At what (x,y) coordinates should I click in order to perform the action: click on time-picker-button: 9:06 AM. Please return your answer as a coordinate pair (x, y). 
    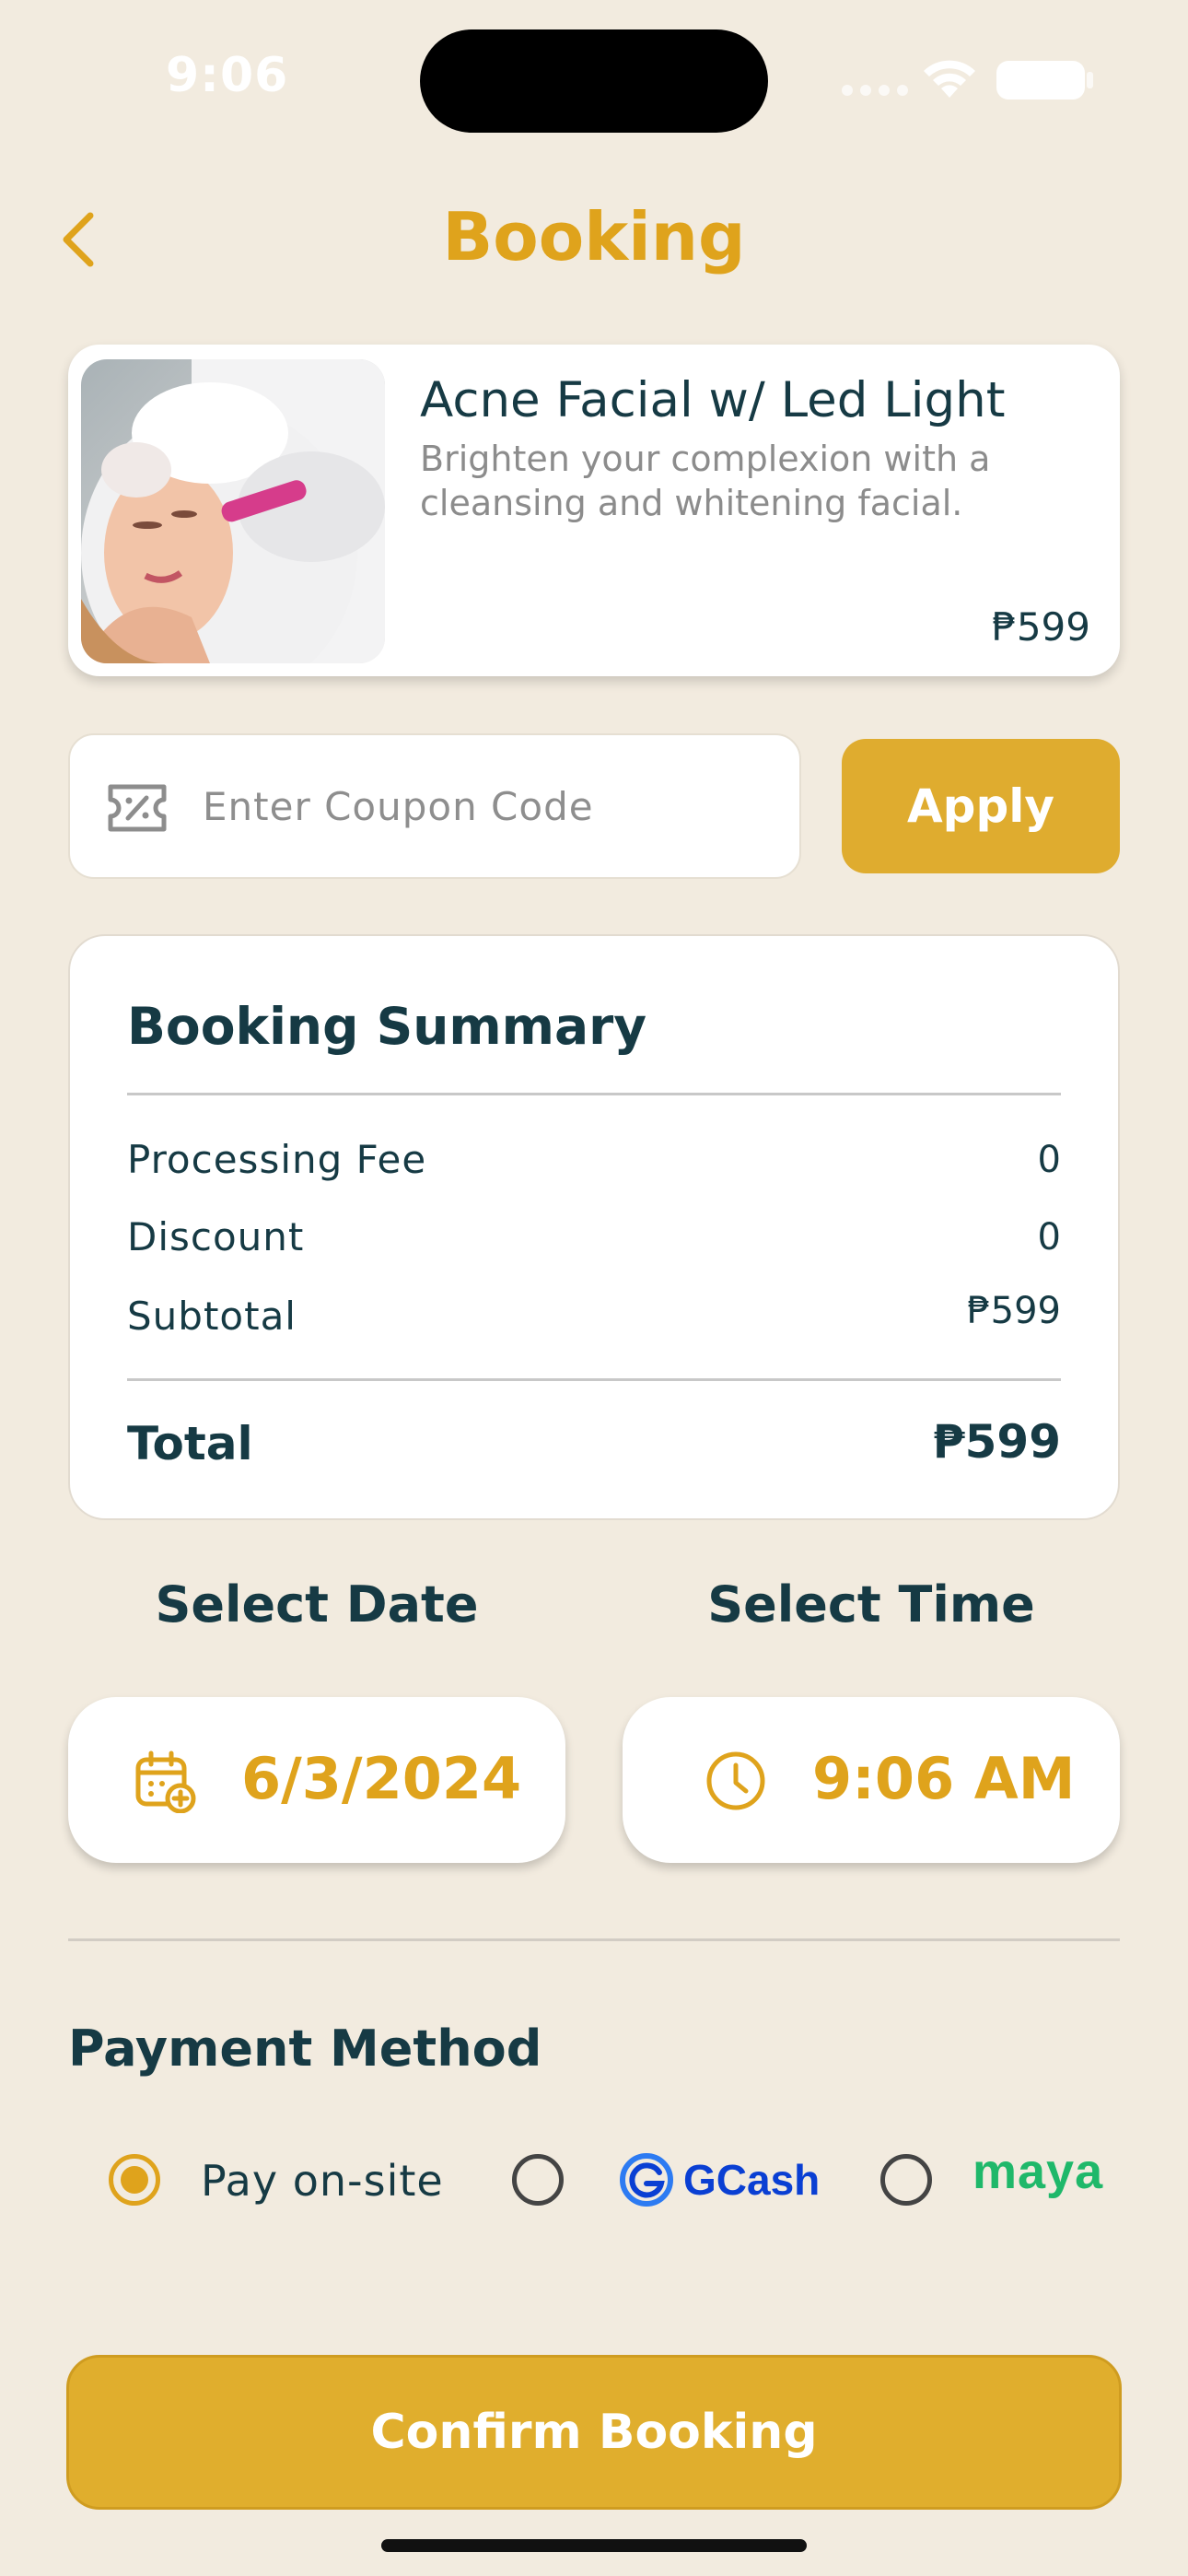
    Looking at the image, I should click on (871, 1780).